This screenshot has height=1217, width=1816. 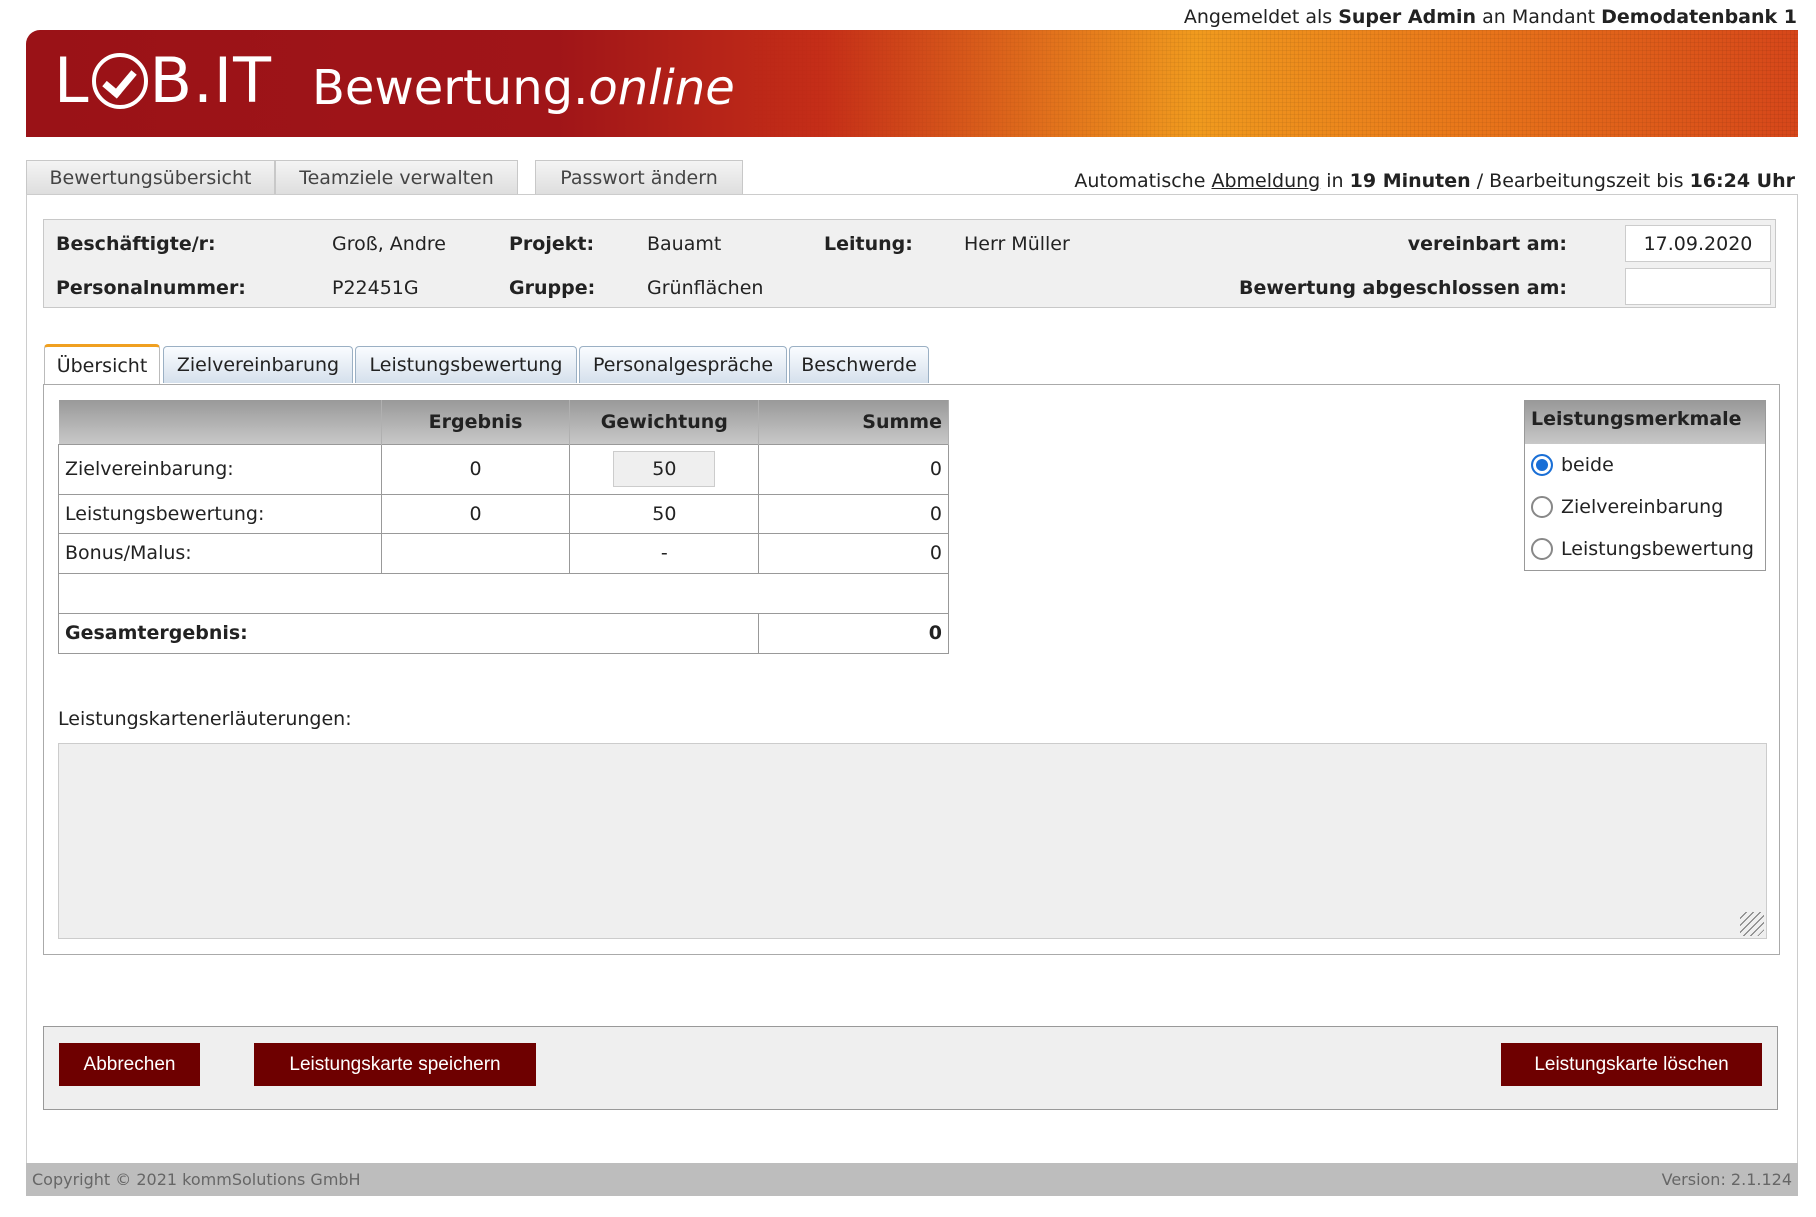 What do you see at coordinates (1742, 181) in the screenshot?
I see `session-until: 16:24 Uhr` at bounding box center [1742, 181].